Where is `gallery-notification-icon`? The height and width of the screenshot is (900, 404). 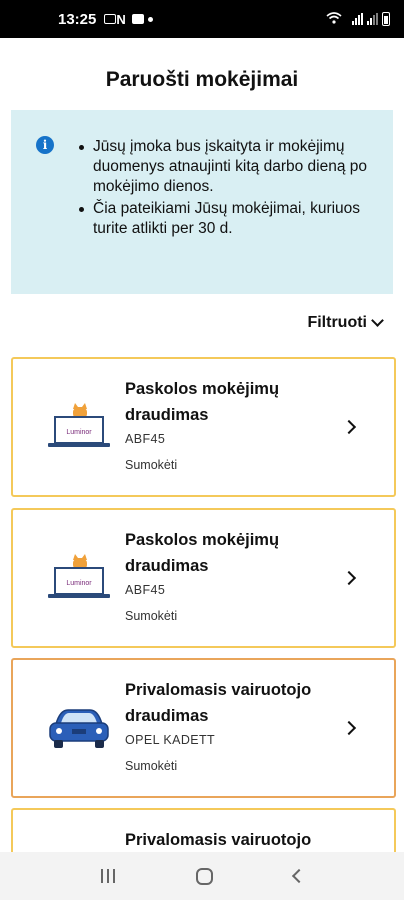
gallery-notification-icon is located at coordinates (110, 19).